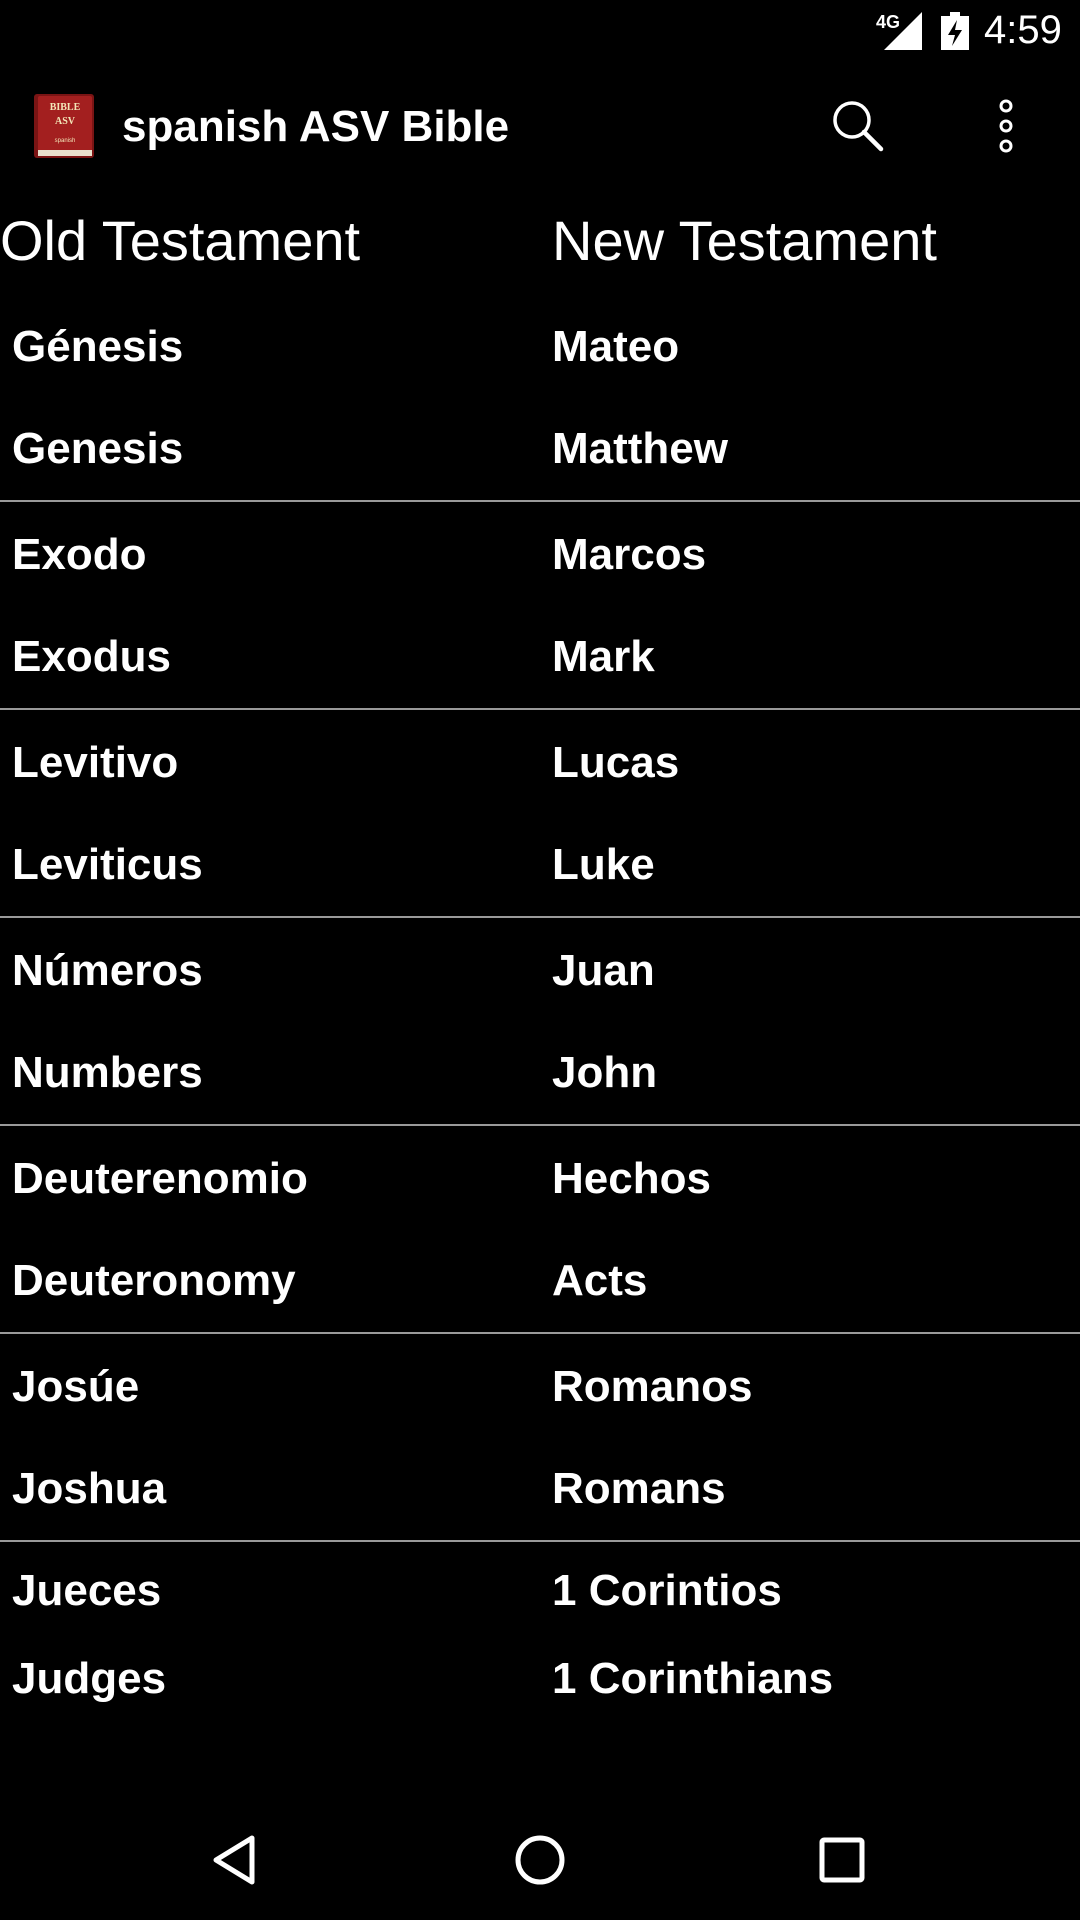  What do you see at coordinates (87, 1590) in the screenshot?
I see `book-name-spanish: Jueces` at bounding box center [87, 1590].